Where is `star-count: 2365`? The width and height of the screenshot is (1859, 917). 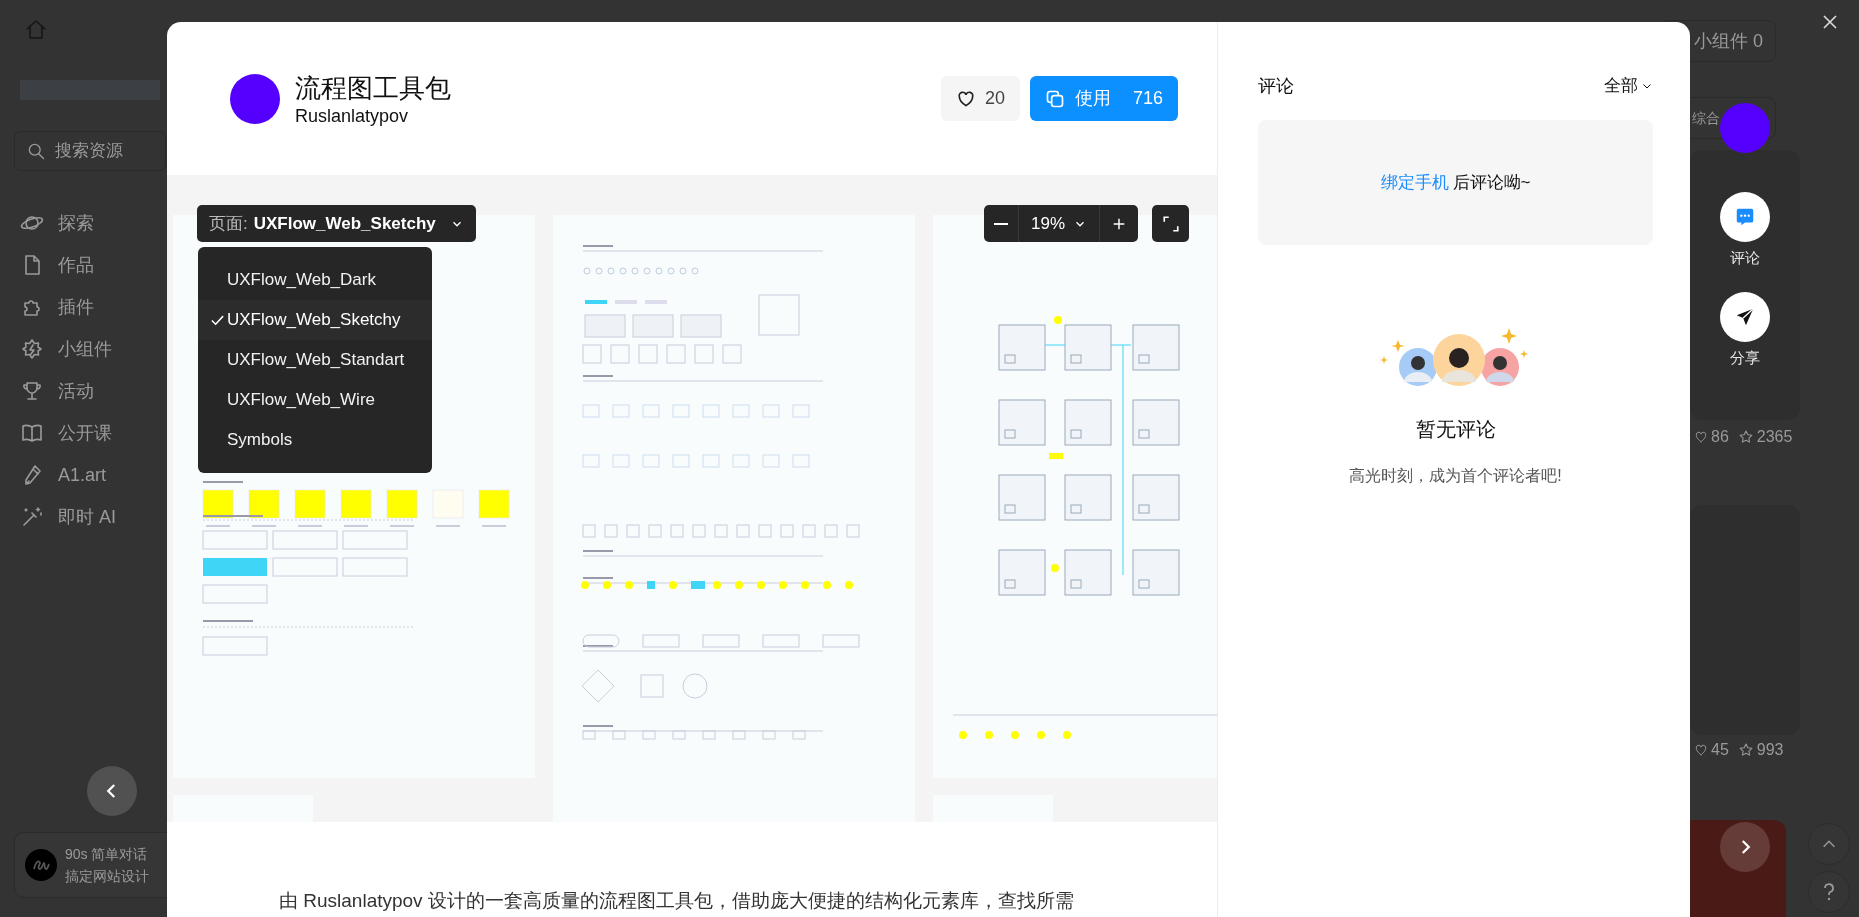
star-count: 2365 is located at coordinates (1774, 437).